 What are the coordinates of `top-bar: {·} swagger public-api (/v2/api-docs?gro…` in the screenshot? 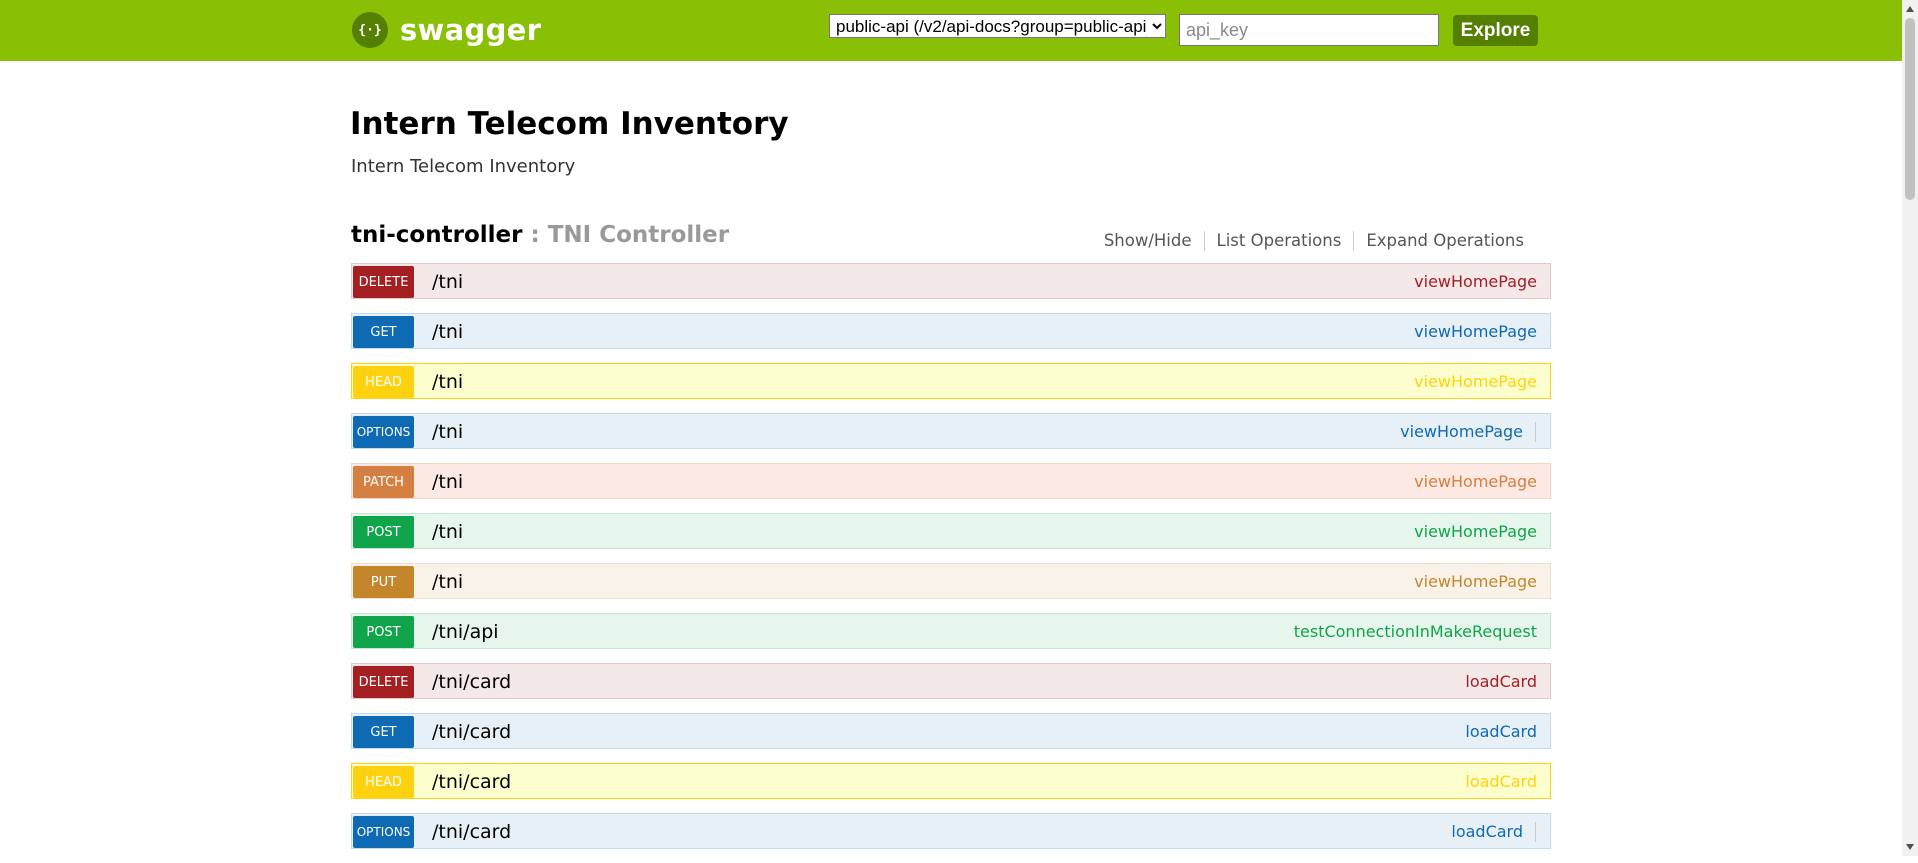 It's located at (959, 30).